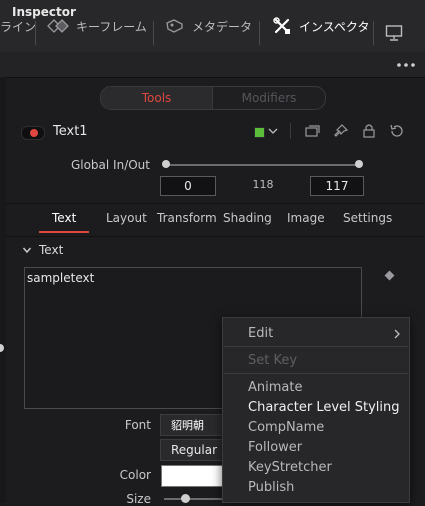 The height and width of the screenshot is (506, 425). I want to click on font-style-dropdown: Regular, so click(193, 450).